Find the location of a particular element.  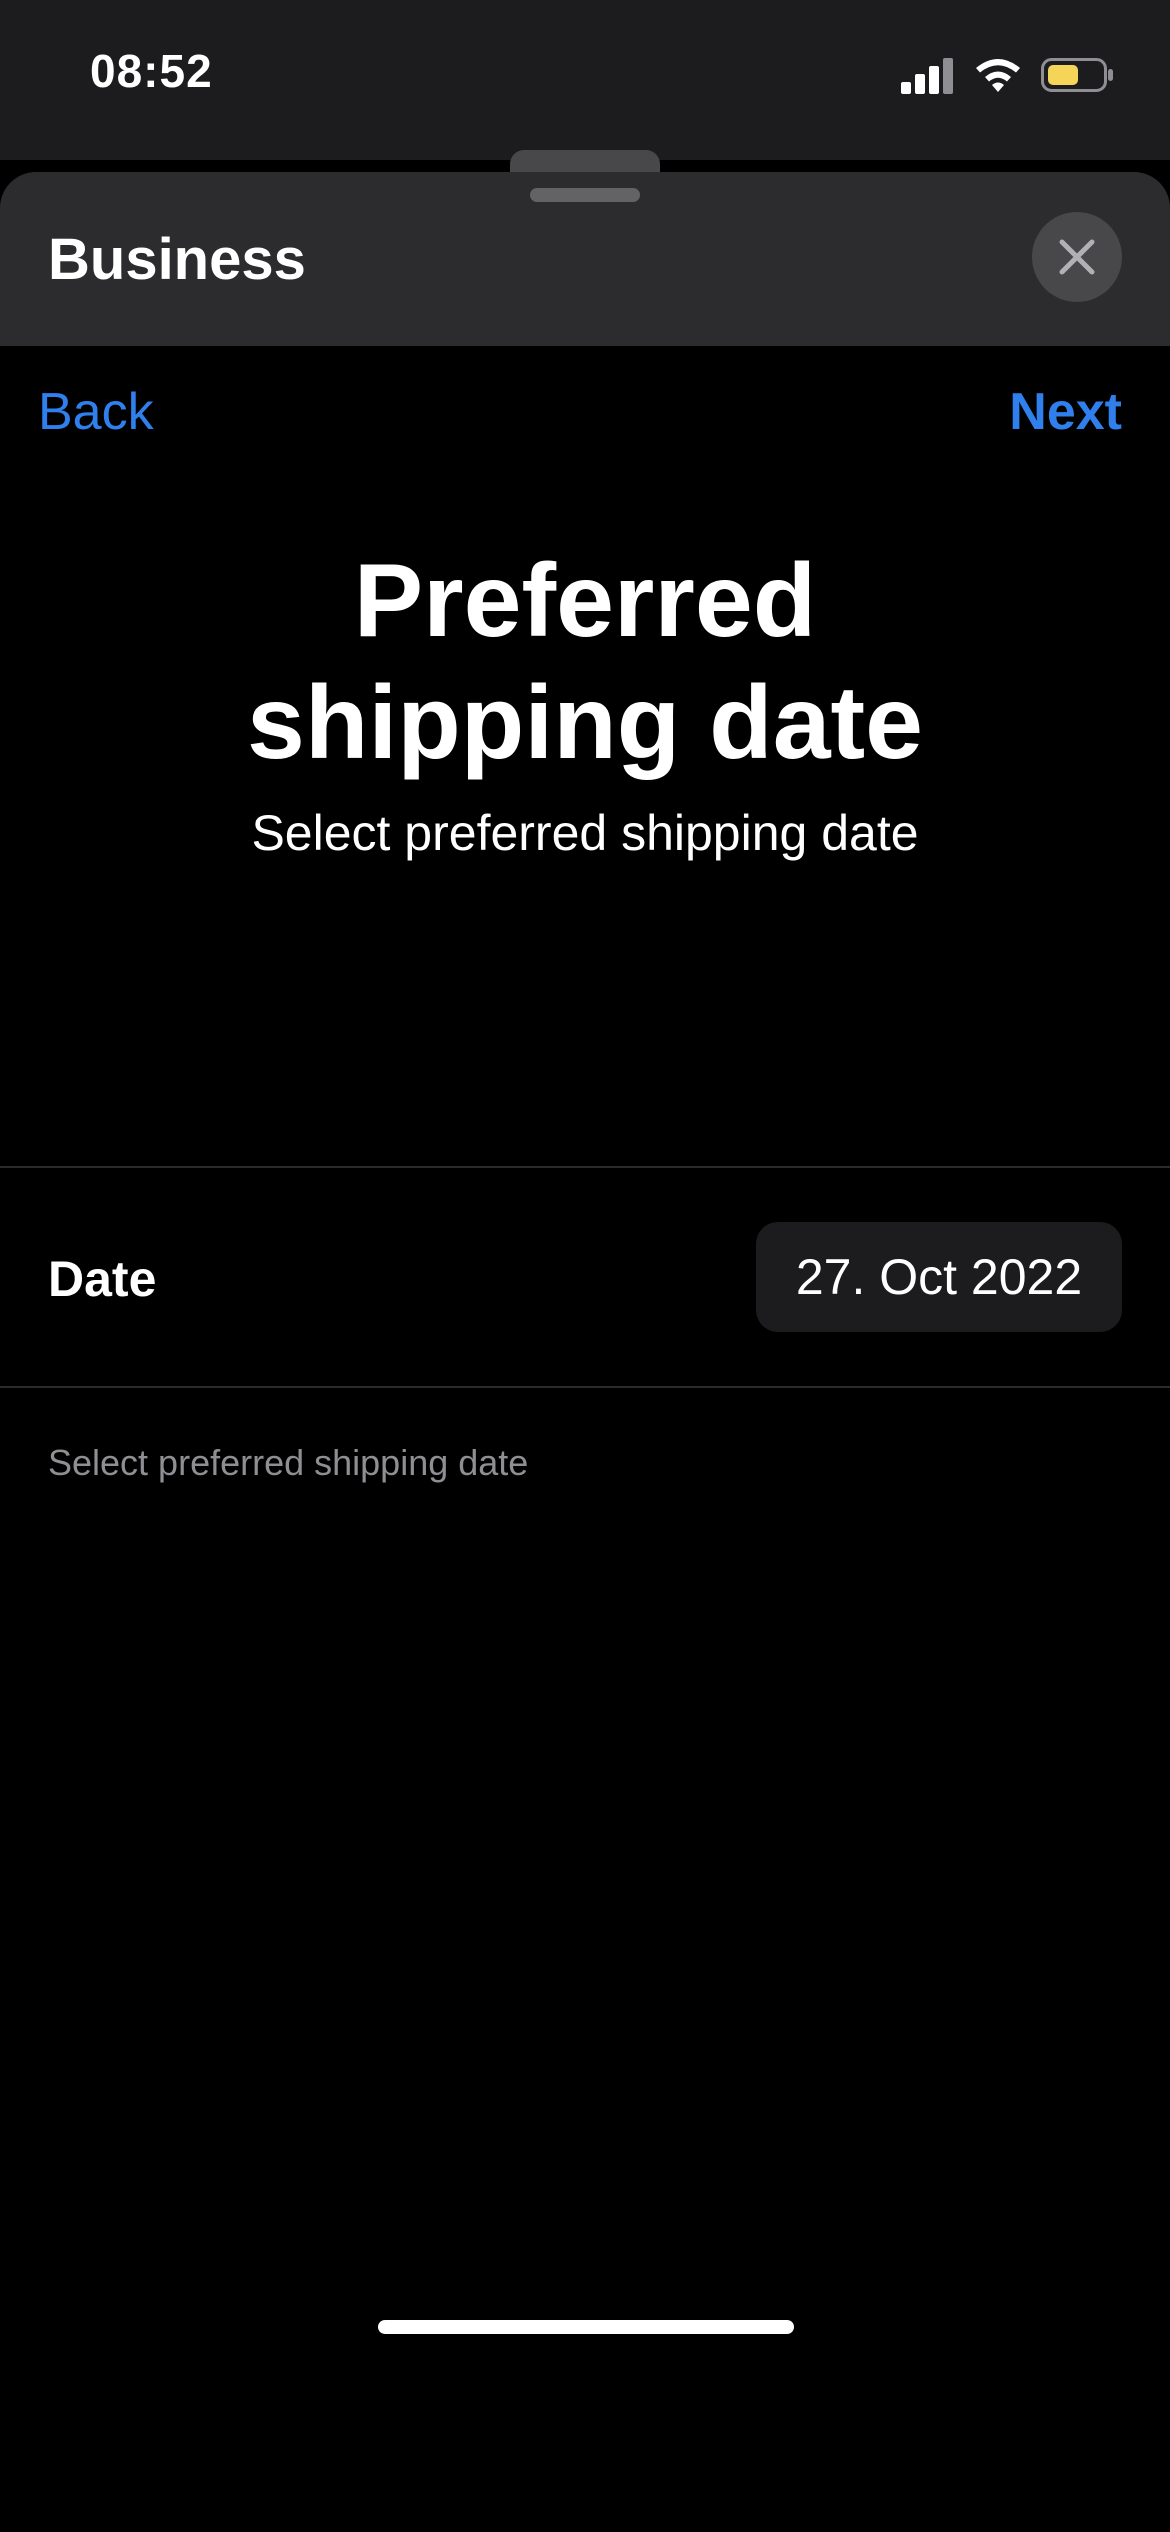

status-bar: 08:52 is located at coordinates (585, 80).